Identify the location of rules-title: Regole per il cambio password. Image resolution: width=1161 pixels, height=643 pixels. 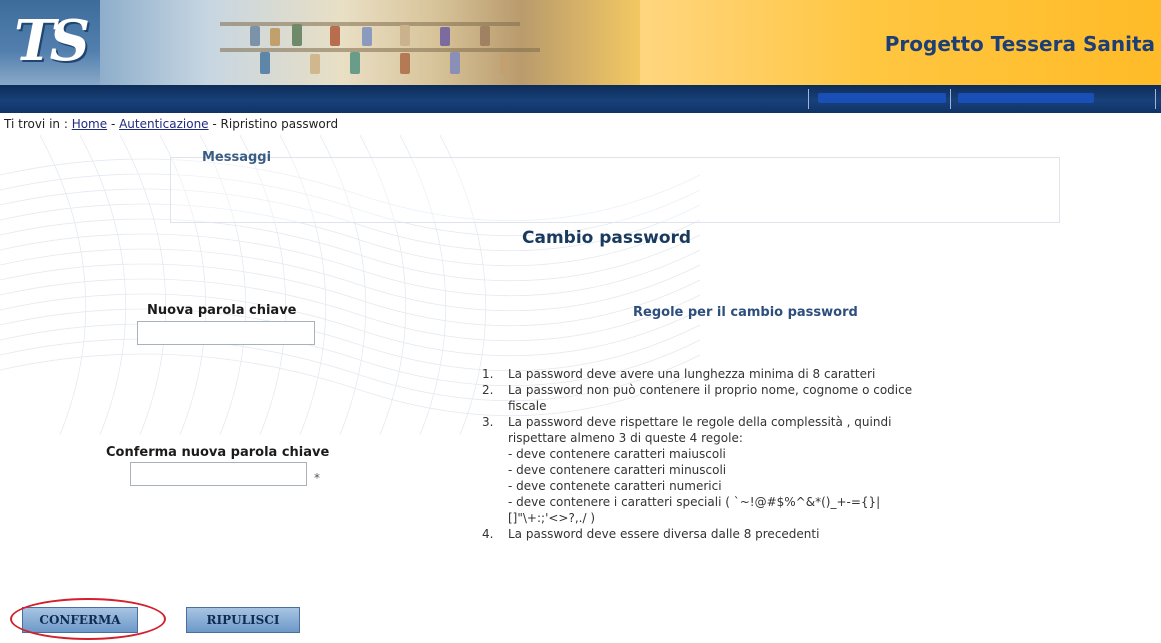
(745, 312).